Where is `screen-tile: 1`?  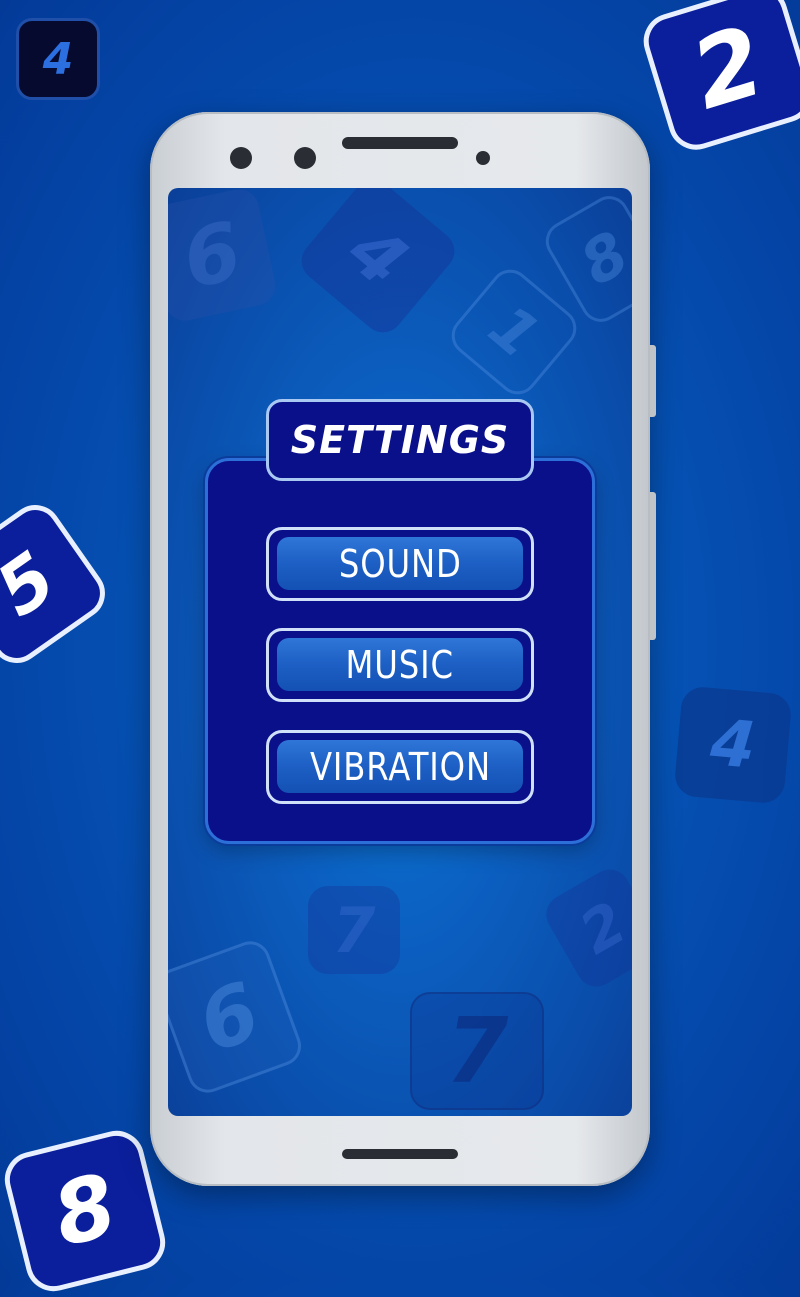 screen-tile: 1 is located at coordinates (514, 332).